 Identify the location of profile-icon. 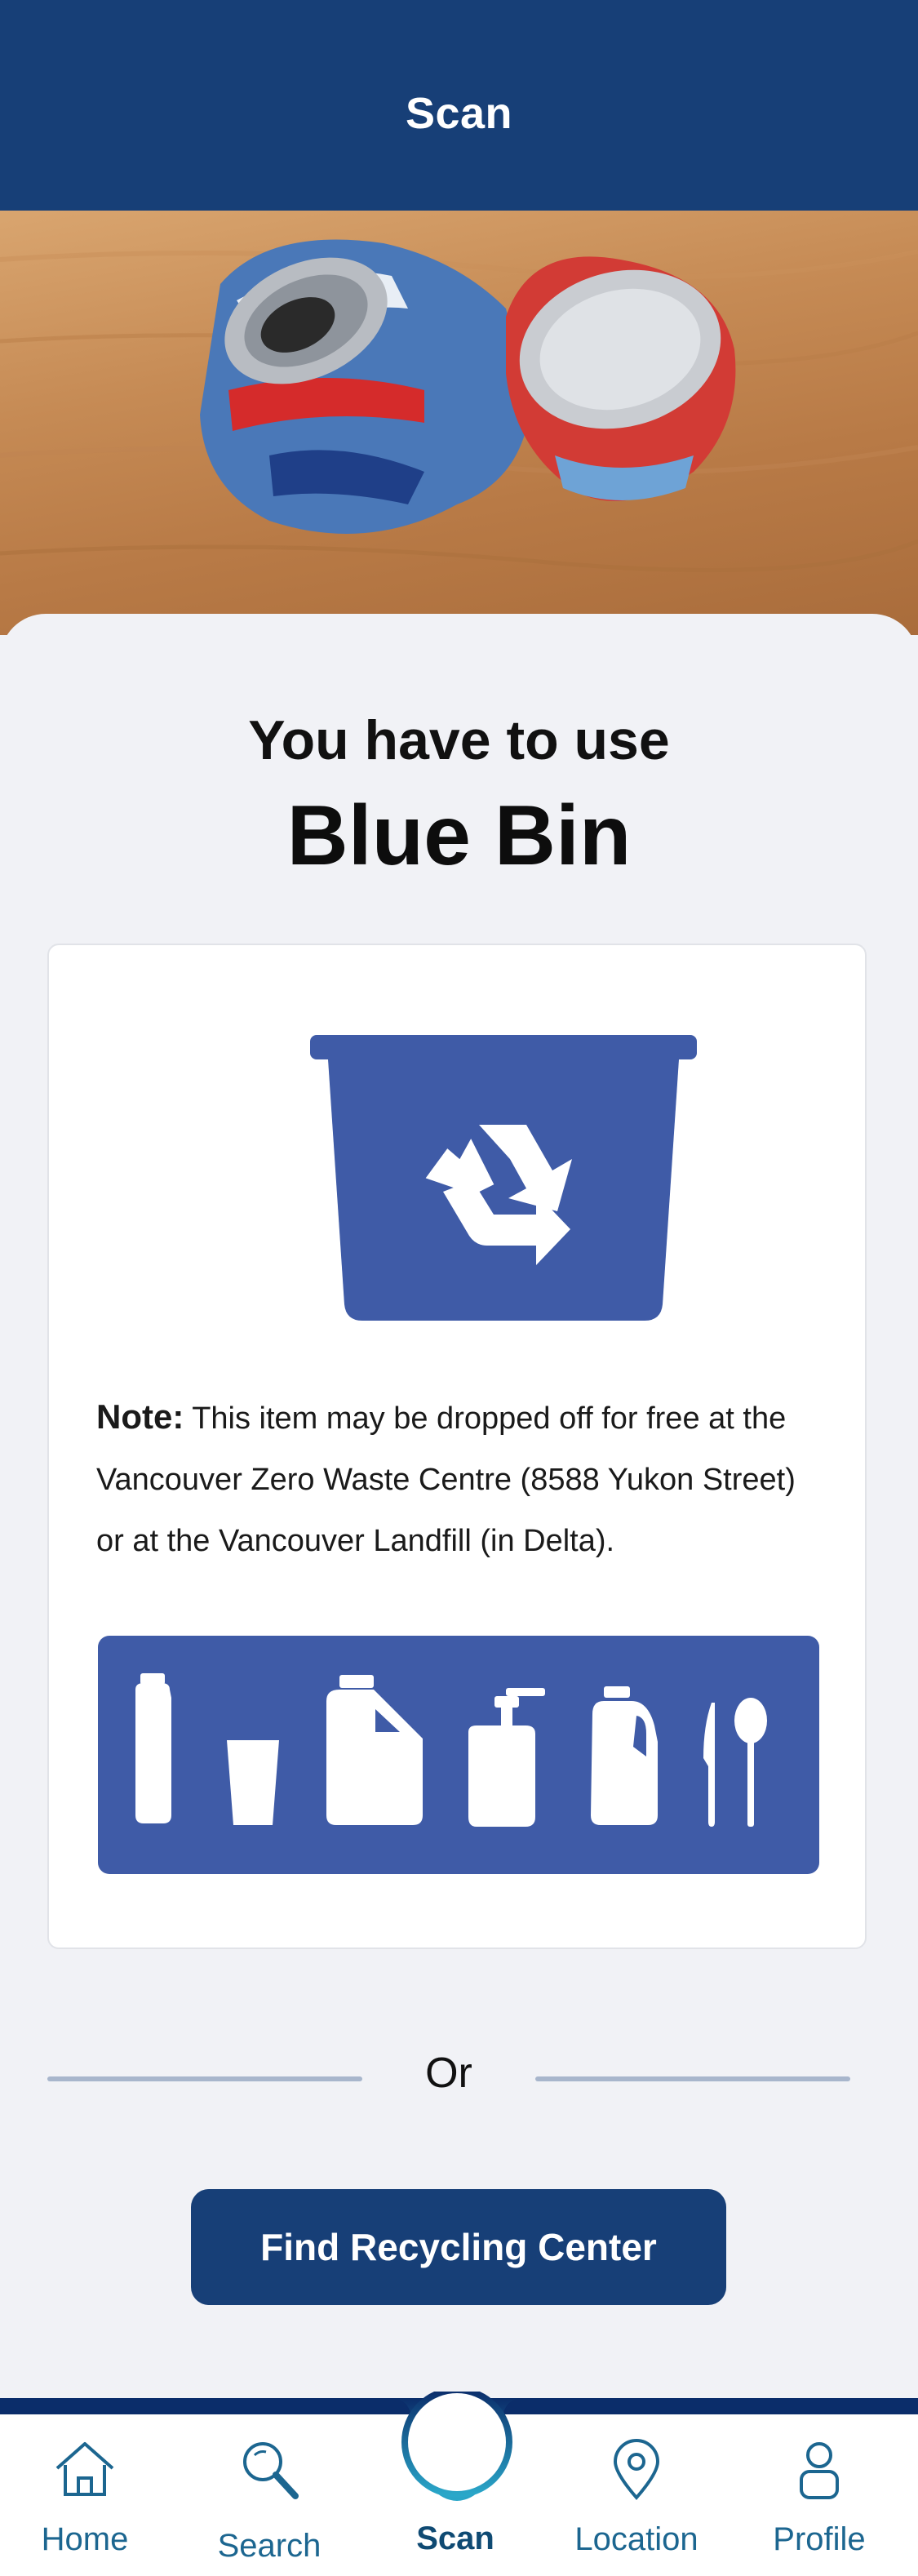
(819, 2470).